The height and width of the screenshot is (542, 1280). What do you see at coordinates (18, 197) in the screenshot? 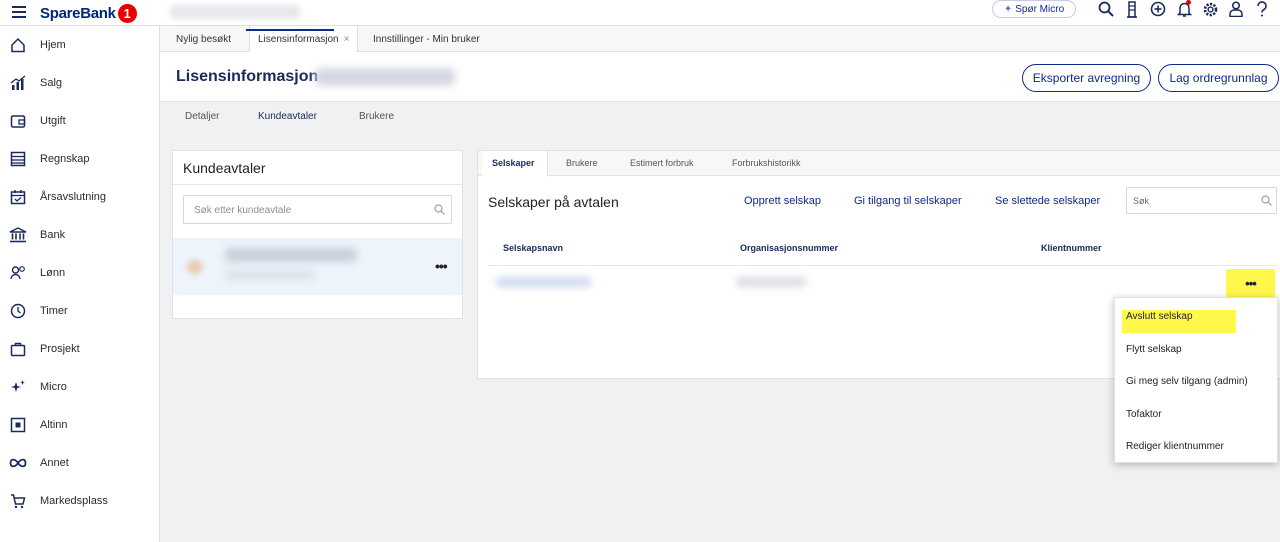
I see `calendar-icon` at bounding box center [18, 197].